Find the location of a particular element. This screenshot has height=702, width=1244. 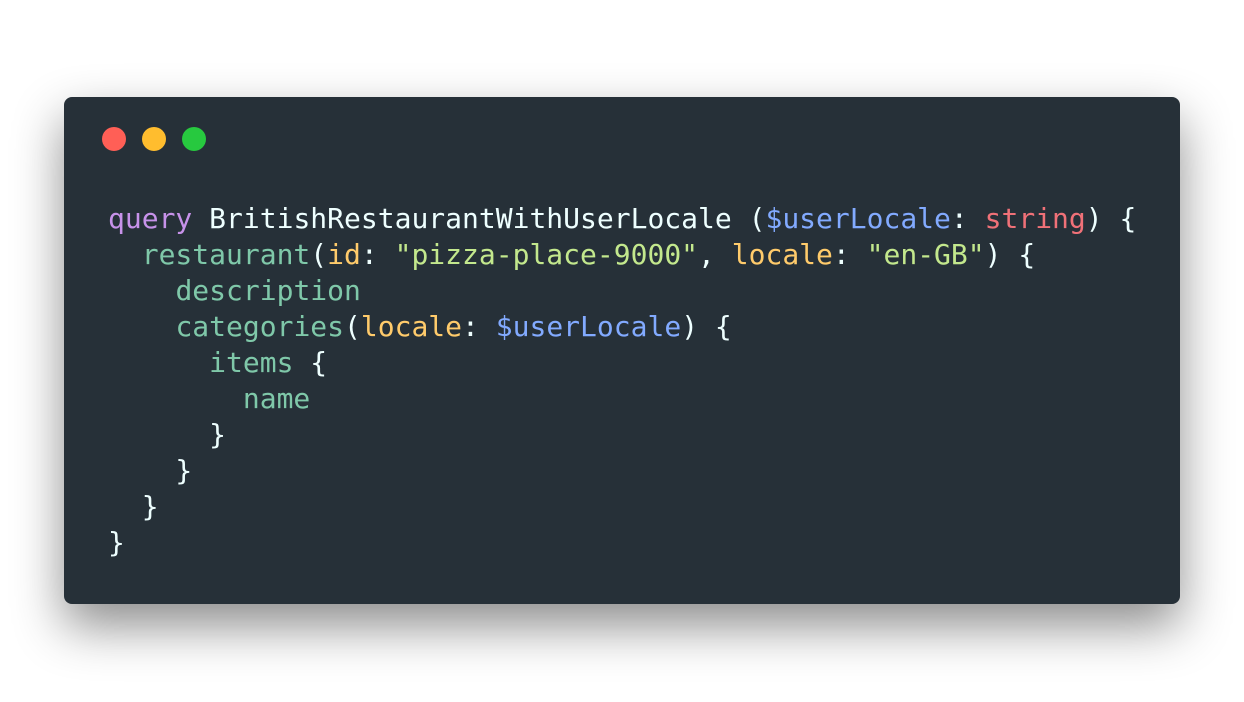

code-line: items { is located at coordinates (622, 363).